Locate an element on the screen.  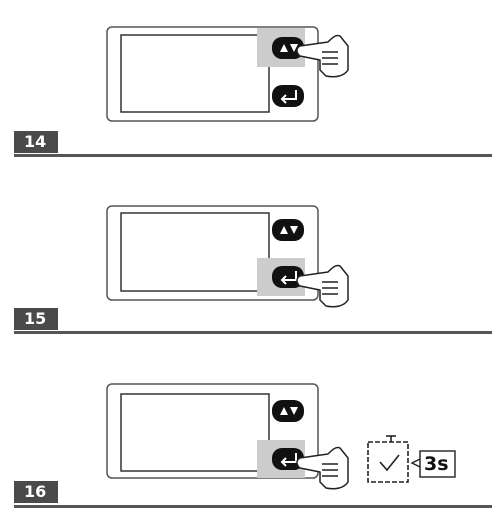
stopwatch-icon is located at coordinates (388, 459).